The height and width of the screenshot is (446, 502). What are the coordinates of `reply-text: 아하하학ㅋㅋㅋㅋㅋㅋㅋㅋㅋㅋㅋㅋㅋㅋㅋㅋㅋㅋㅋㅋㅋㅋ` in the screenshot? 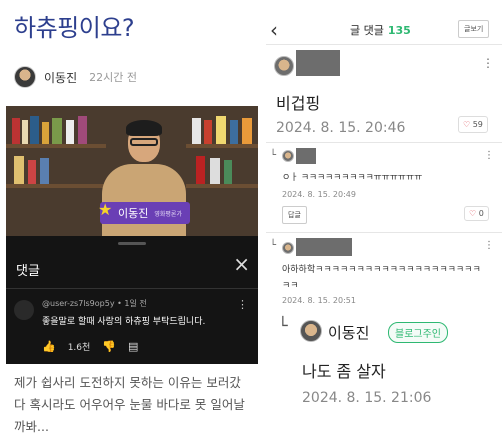 It's located at (381, 278).